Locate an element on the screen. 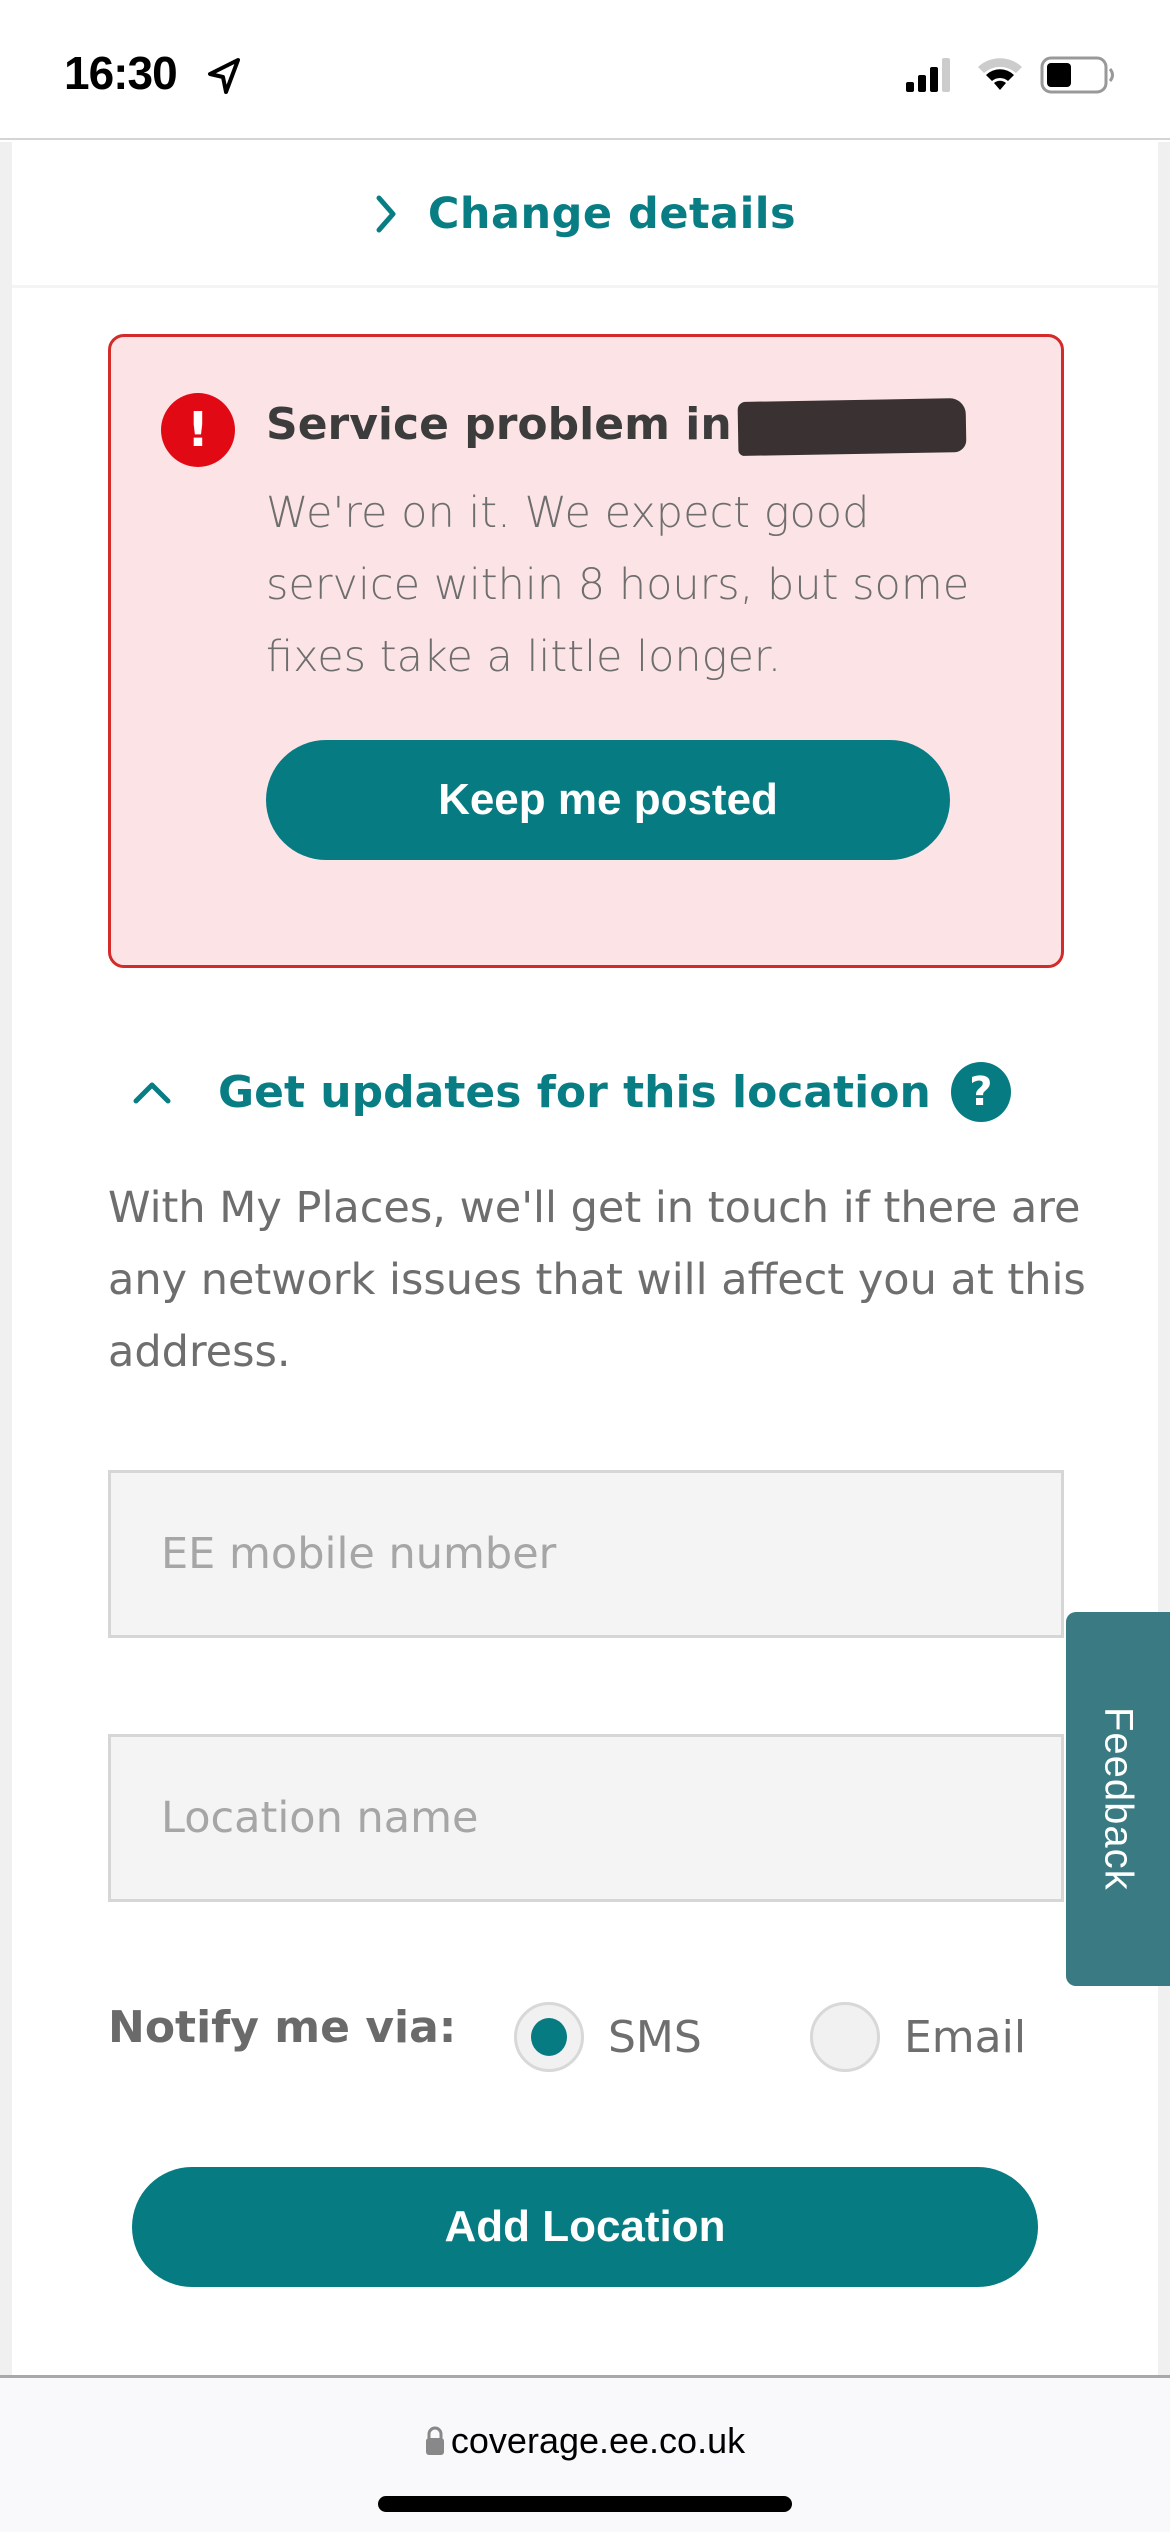  alert-title: Service problem in is located at coordinates (616, 427).